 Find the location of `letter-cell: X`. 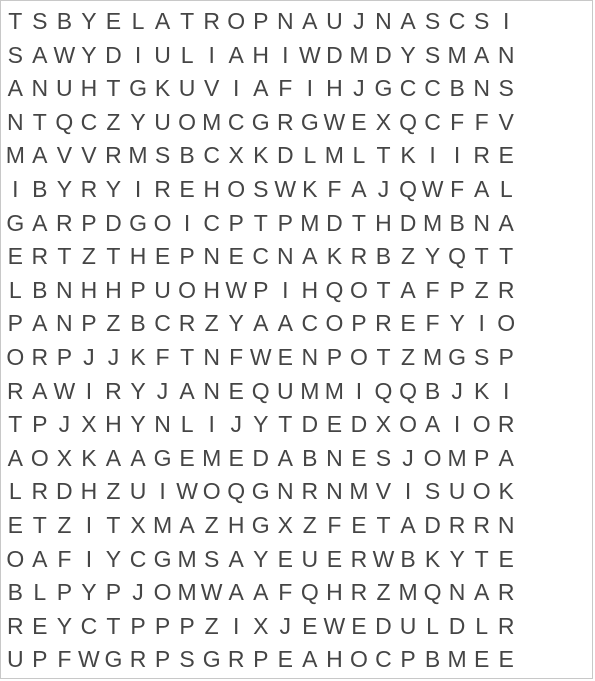

letter-cell: X is located at coordinates (383, 425).